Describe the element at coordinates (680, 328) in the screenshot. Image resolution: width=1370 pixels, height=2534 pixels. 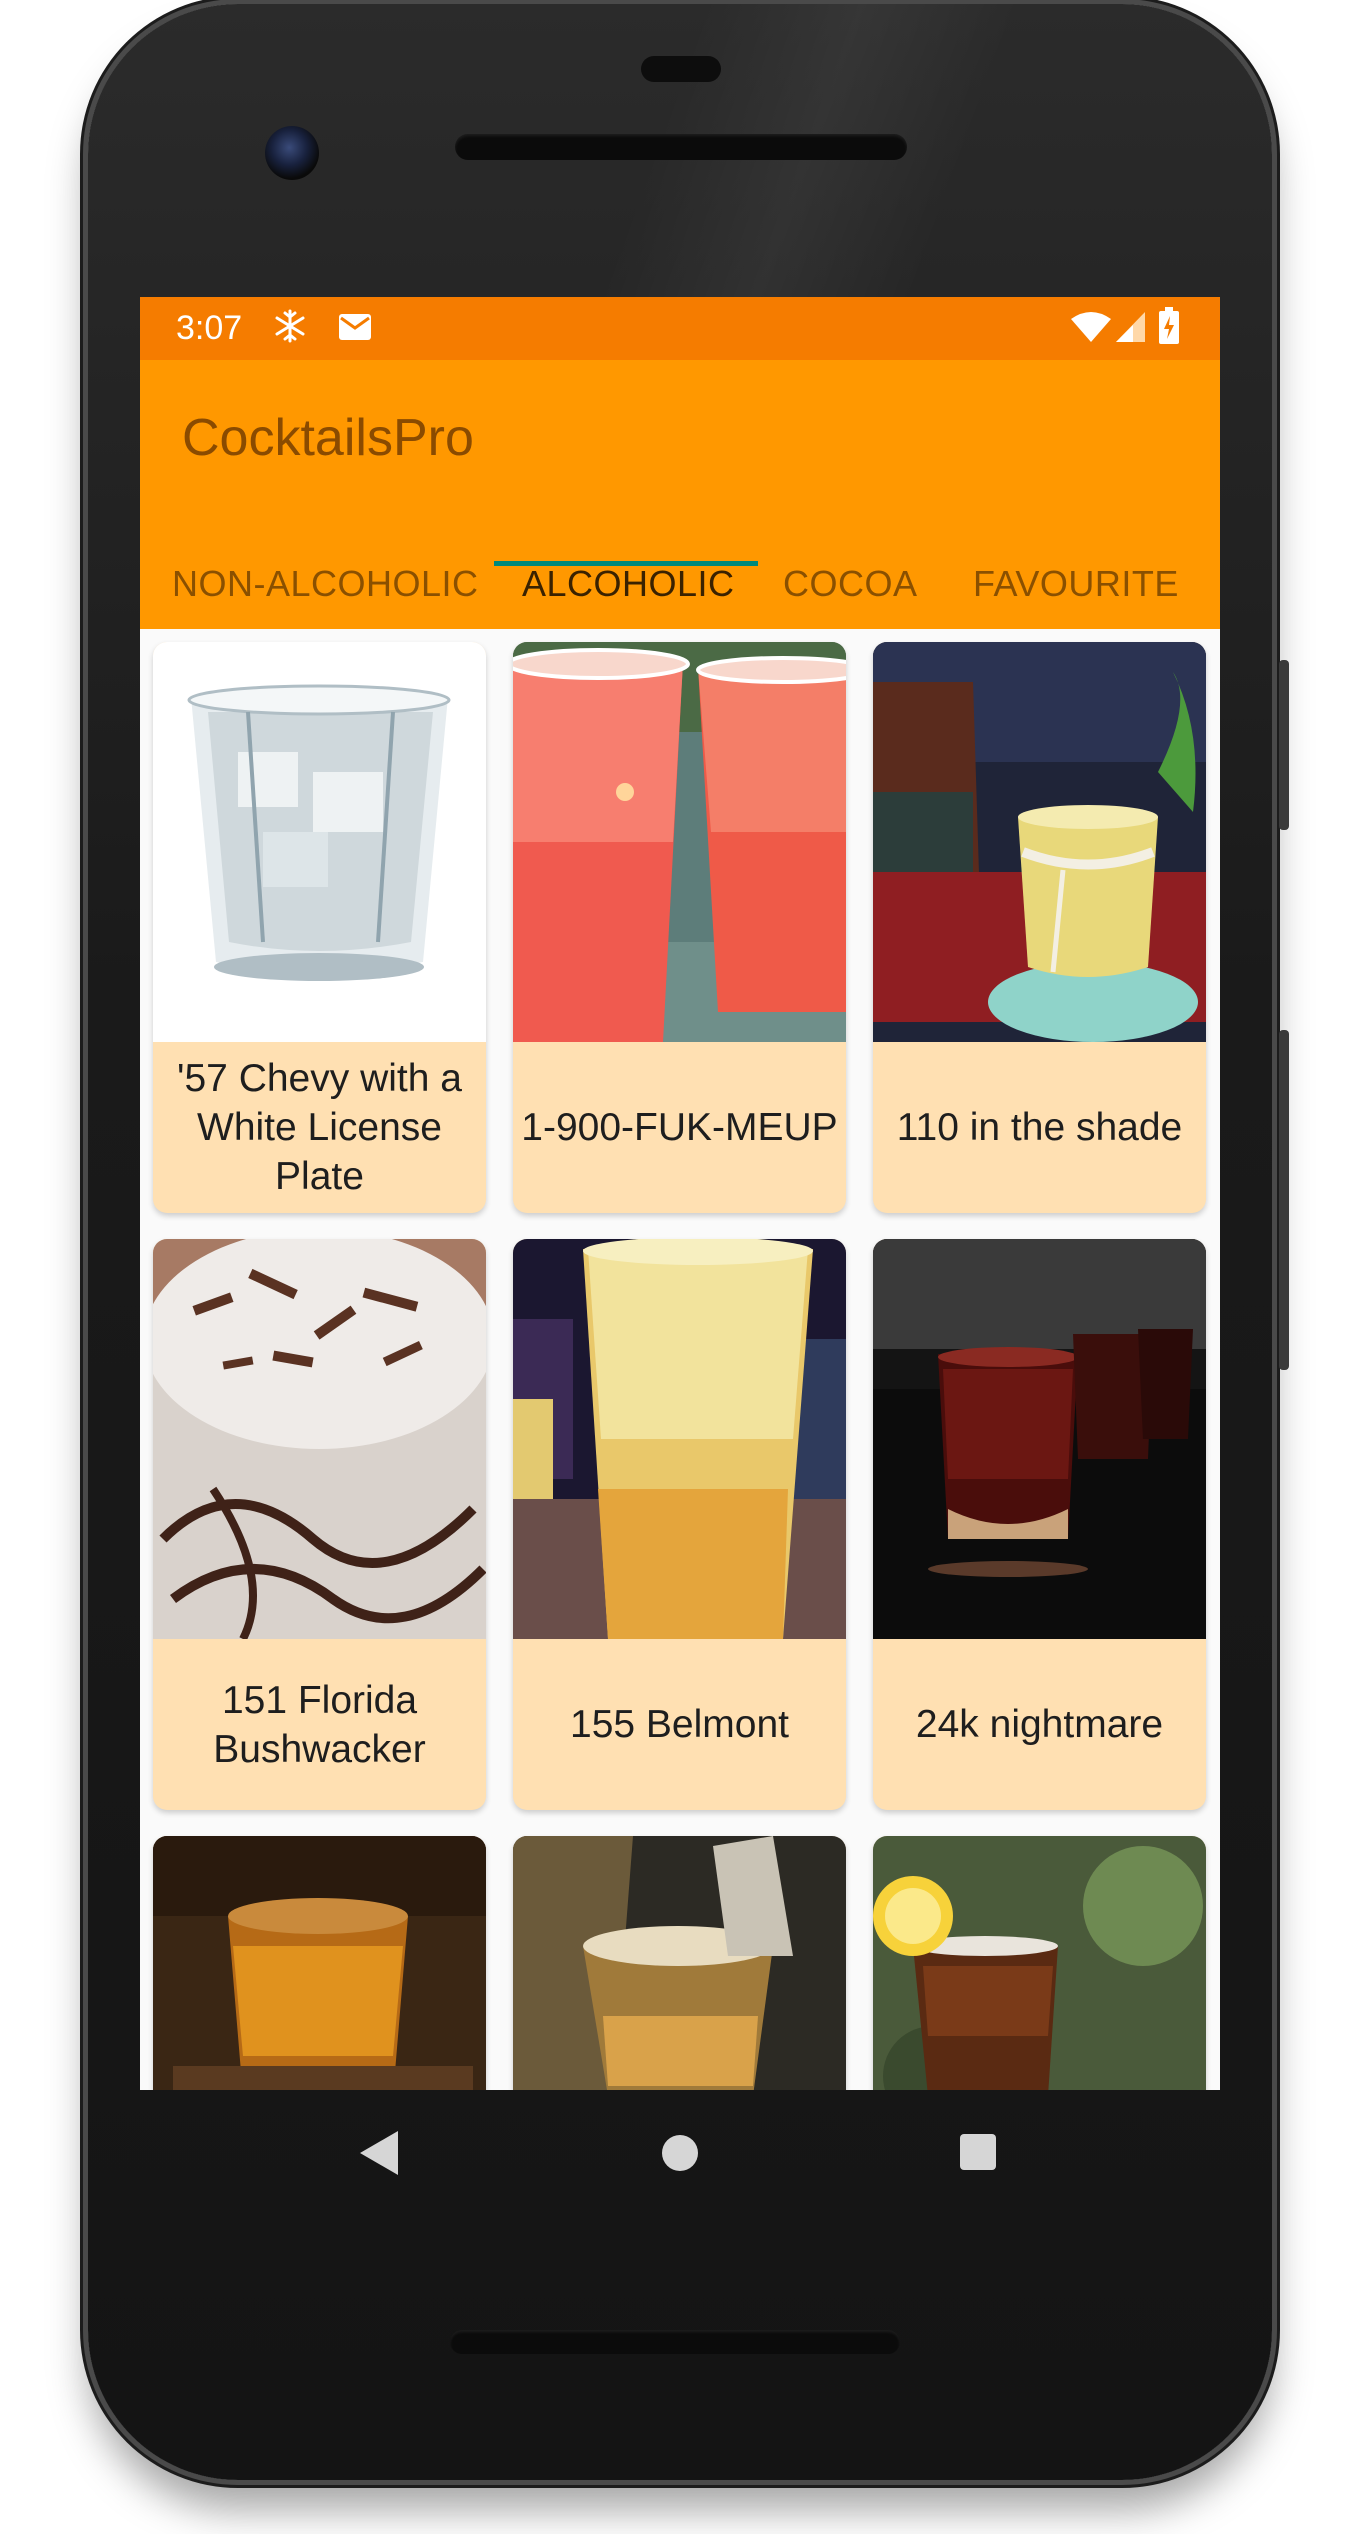
I see `status-bar: 3:07` at that location.